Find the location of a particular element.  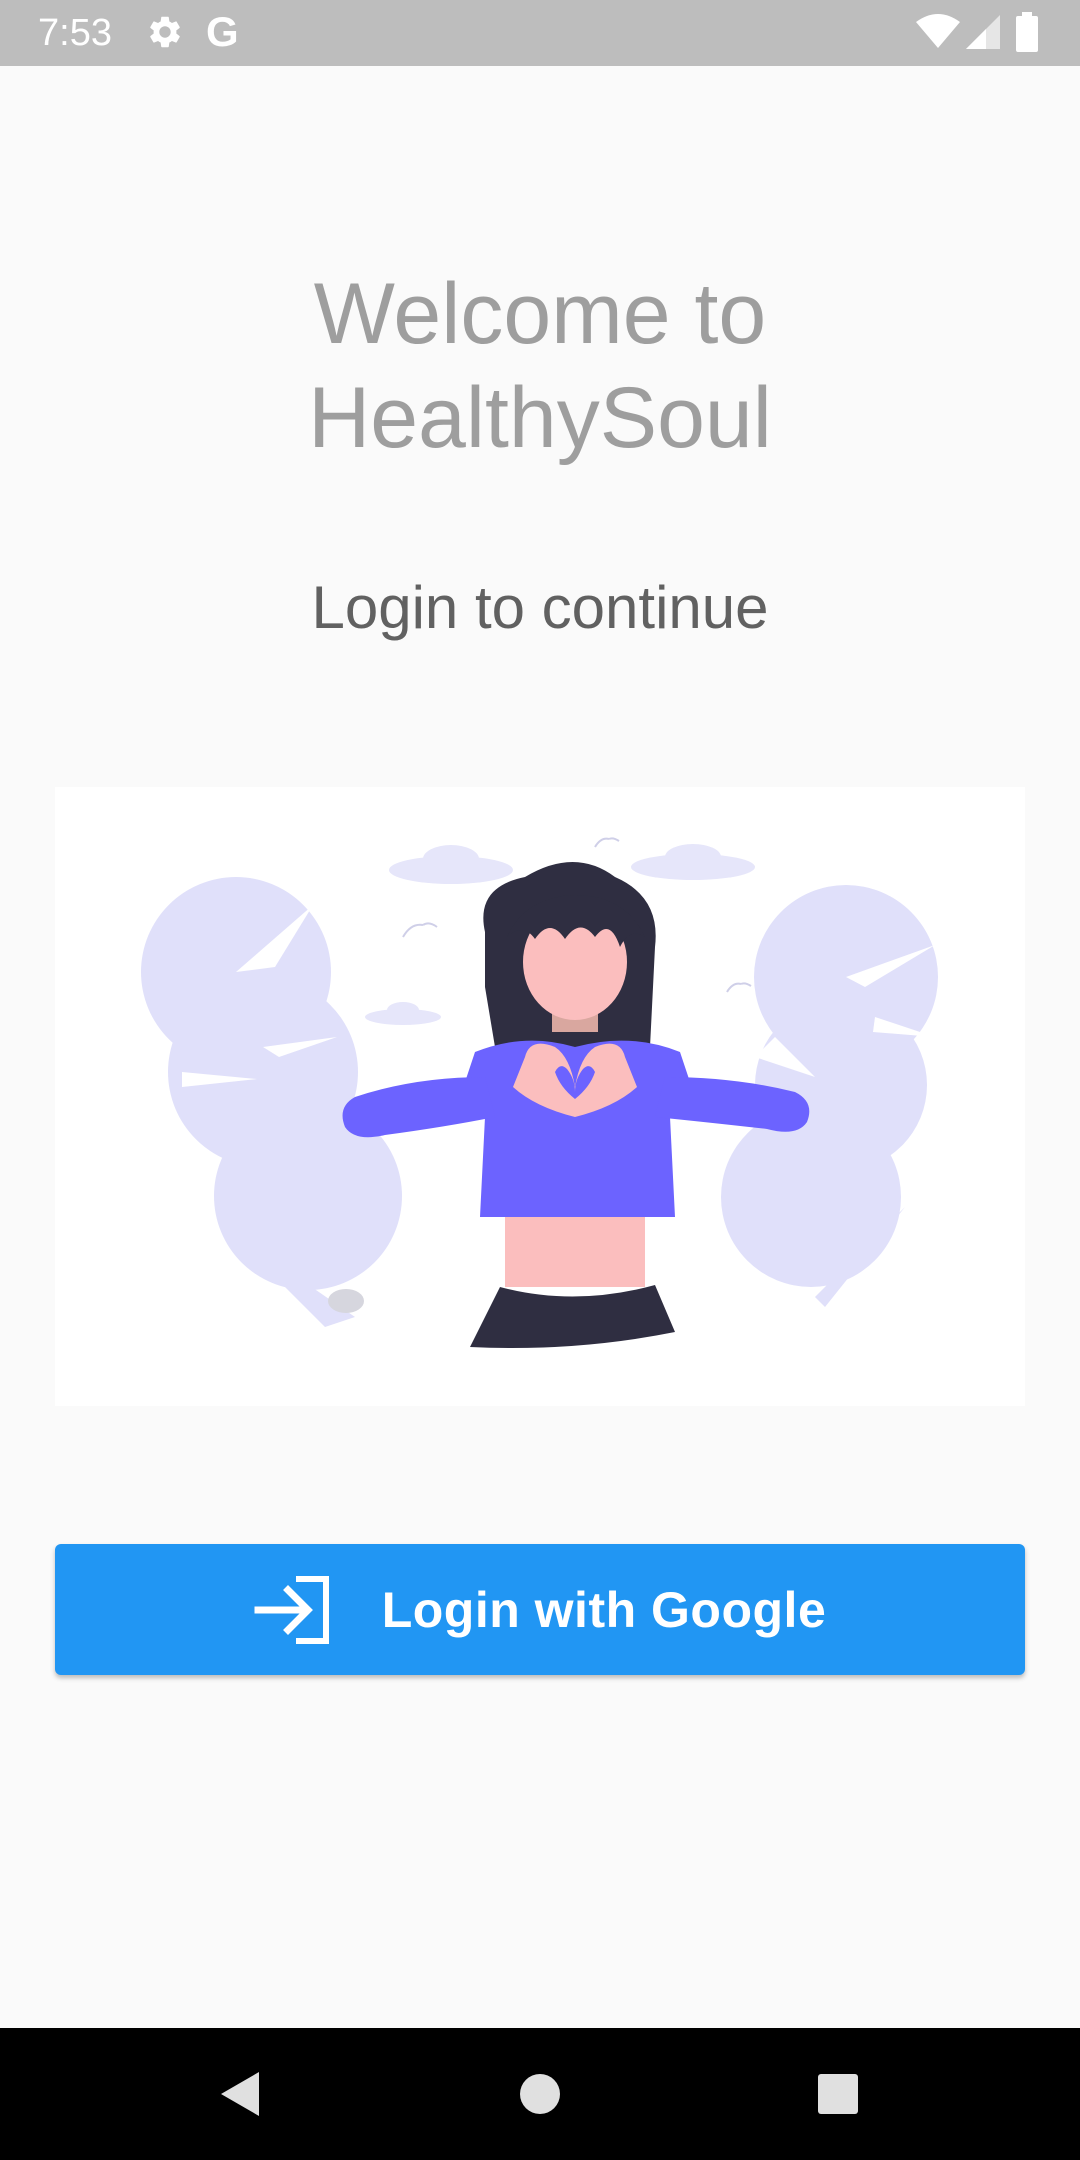

welcome-title: Welcome to HealthySoul is located at coordinates (540, 366).